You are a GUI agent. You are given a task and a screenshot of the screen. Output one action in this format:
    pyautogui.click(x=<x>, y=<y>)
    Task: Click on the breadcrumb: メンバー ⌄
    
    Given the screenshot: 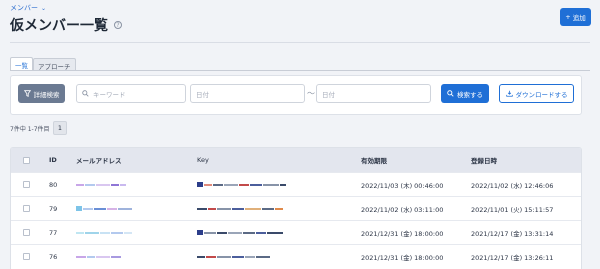 What is the action you would take?
    pyautogui.click(x=28, y=8)
    